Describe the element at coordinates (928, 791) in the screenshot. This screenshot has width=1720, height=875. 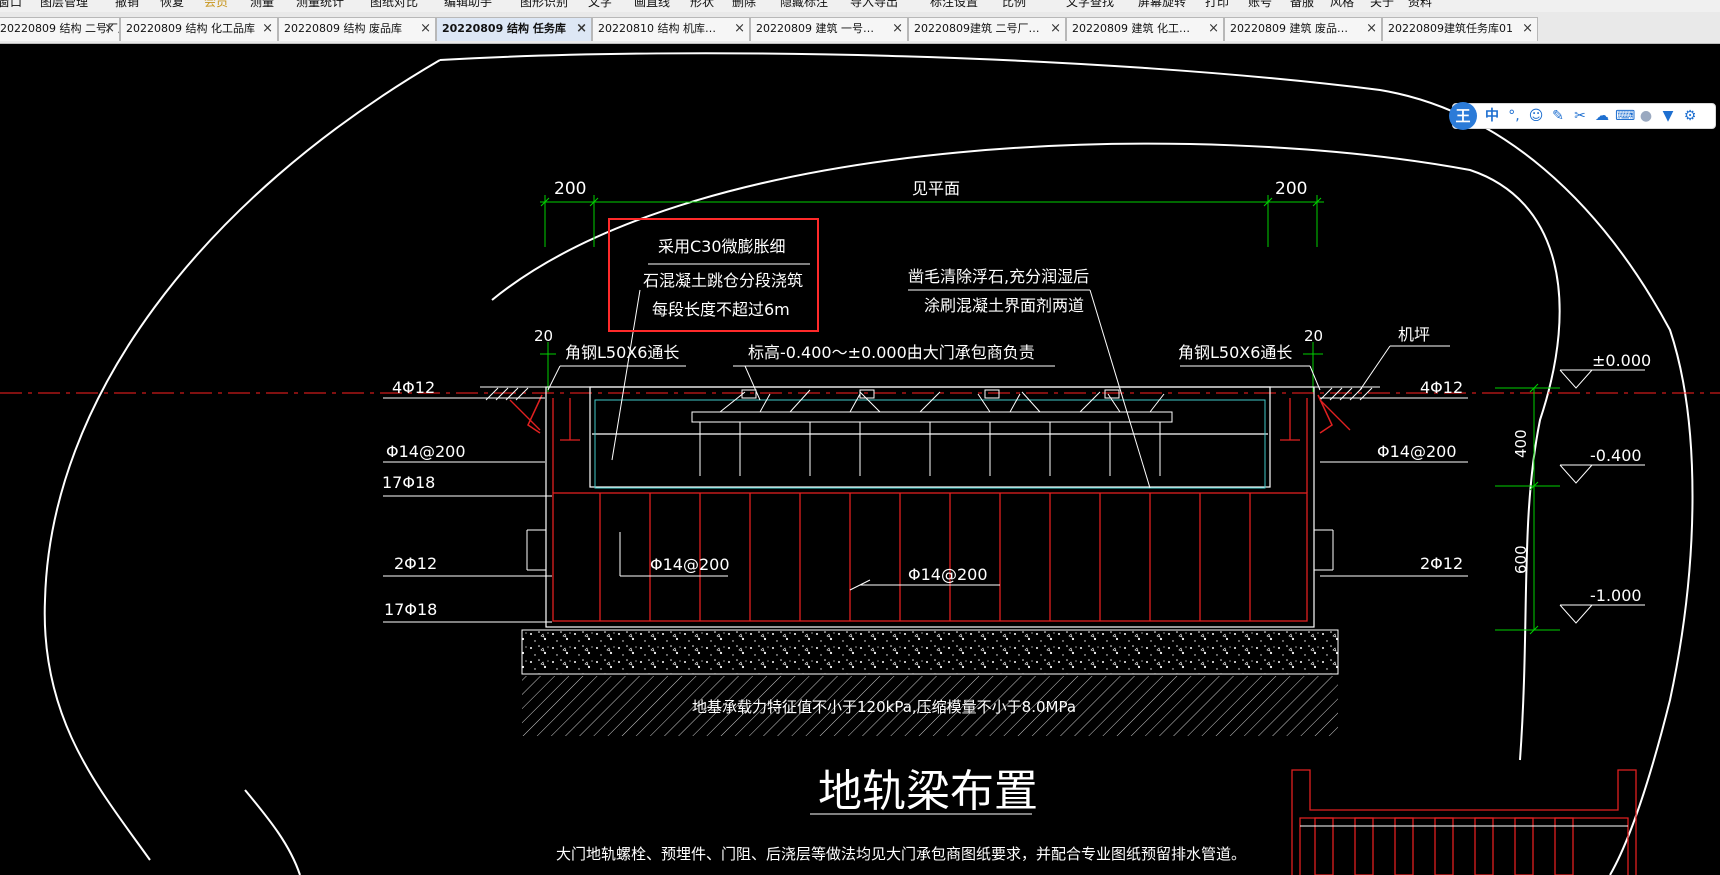
I see `drawing-title: 地轨梁布置` at that location.